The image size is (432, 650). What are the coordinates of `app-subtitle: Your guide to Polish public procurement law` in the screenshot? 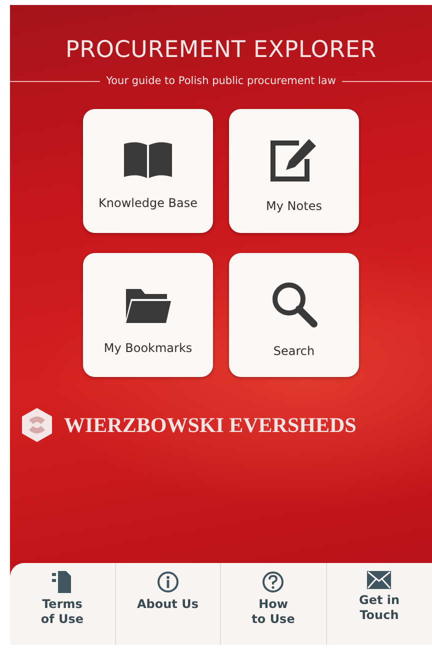 It's located at (221, 81).